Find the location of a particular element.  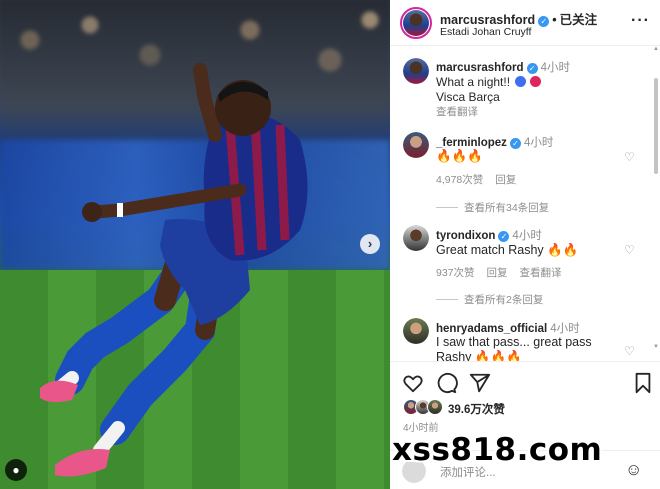

comment-emoji: 🔥🔥🔥 is located at coordinates (498, 355).